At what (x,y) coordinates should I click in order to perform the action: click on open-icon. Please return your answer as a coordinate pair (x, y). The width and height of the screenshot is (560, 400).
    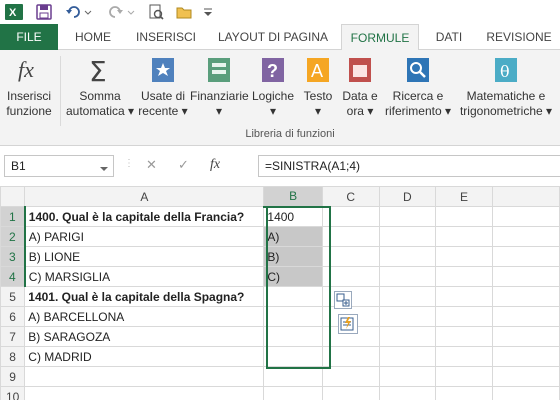
    Looking at the image, I should click on (184, 12).